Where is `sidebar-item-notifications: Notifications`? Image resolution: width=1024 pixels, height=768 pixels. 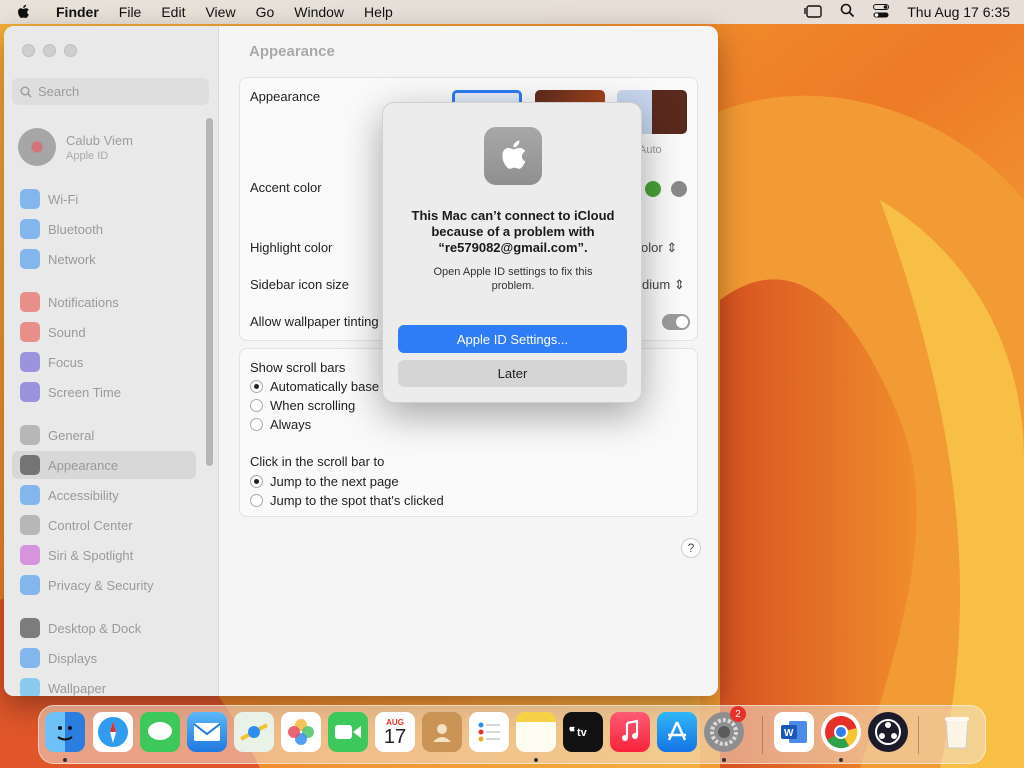 sidebar-item-notifications: Notifications is located at coordinates (104, 302).